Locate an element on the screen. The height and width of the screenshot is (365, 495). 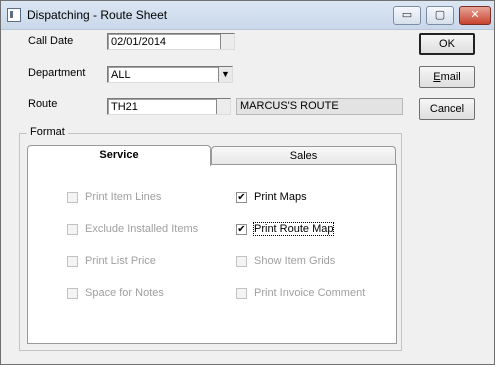
show-item-grids-checkbox is located at coordinates (241, 261).